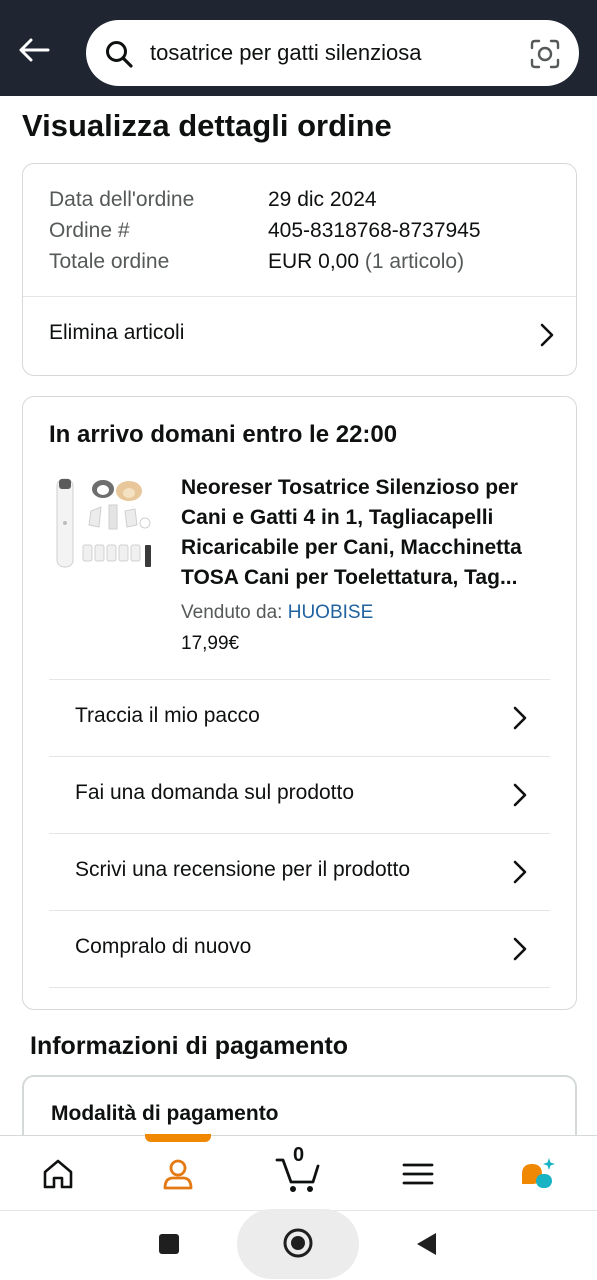 The width and height of the screenshot is (597, 1280). I want to click on ask-question-row: Fai una domanda sul prodotto, so click(299, 795).